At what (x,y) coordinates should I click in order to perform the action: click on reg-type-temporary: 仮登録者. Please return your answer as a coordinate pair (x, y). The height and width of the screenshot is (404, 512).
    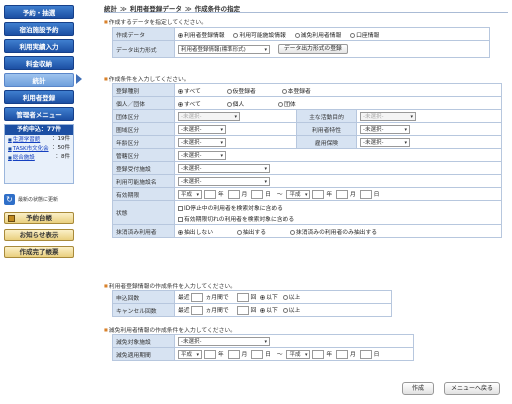
    Looking at the image, I should click on (241, 91).